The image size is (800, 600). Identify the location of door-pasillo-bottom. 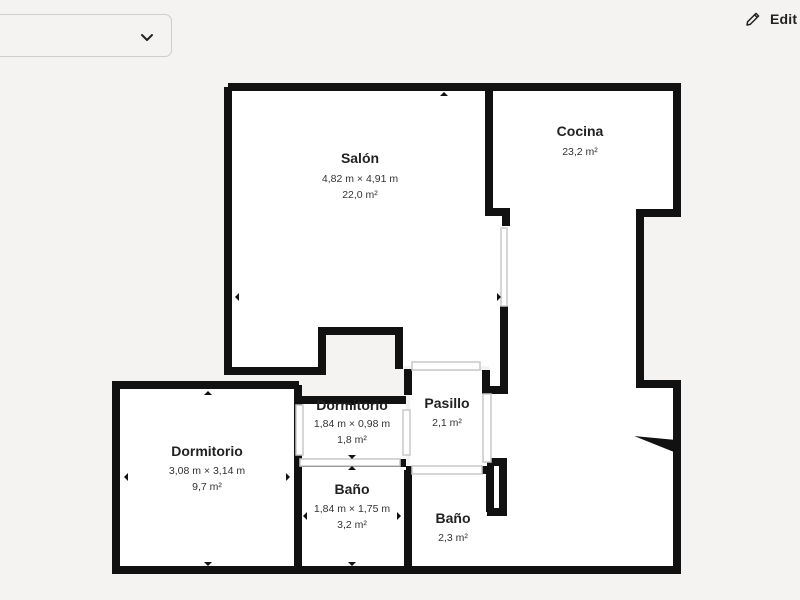
(447, 470).